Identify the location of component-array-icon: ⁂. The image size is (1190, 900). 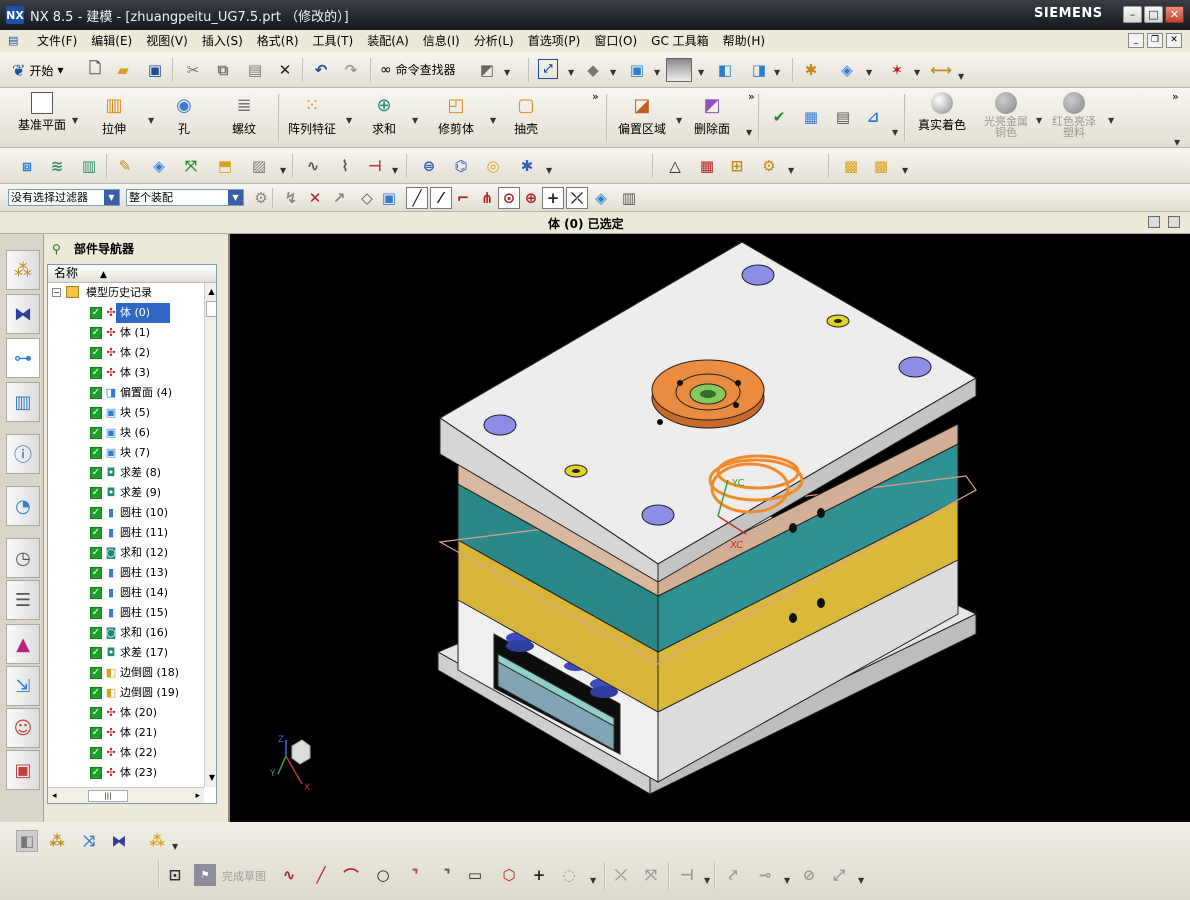
(157, 841).